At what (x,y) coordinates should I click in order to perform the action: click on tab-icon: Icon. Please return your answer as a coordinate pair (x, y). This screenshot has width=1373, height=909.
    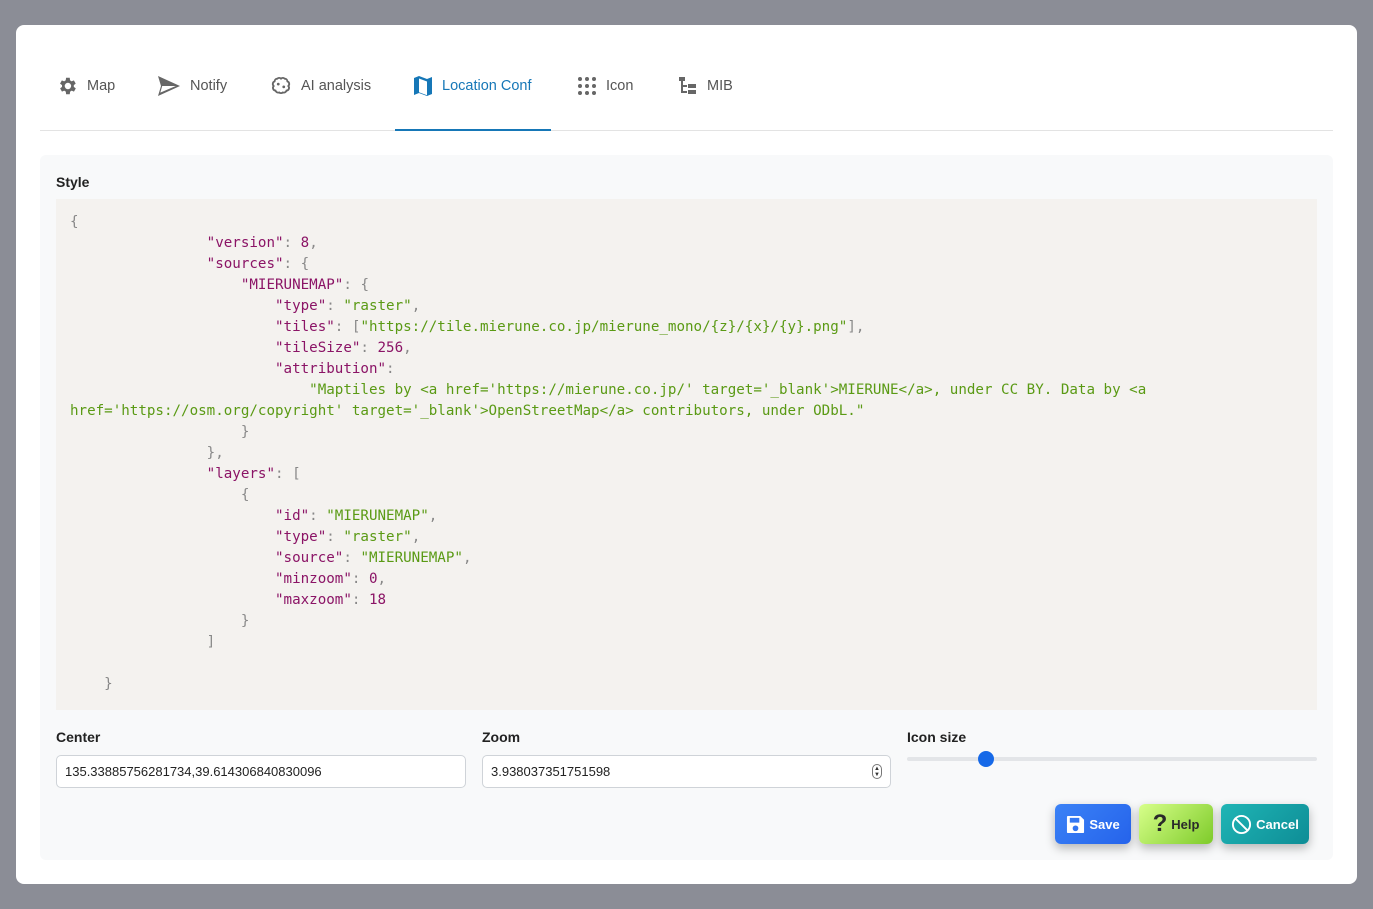
    Looking at the image, I should click on (605, 86).